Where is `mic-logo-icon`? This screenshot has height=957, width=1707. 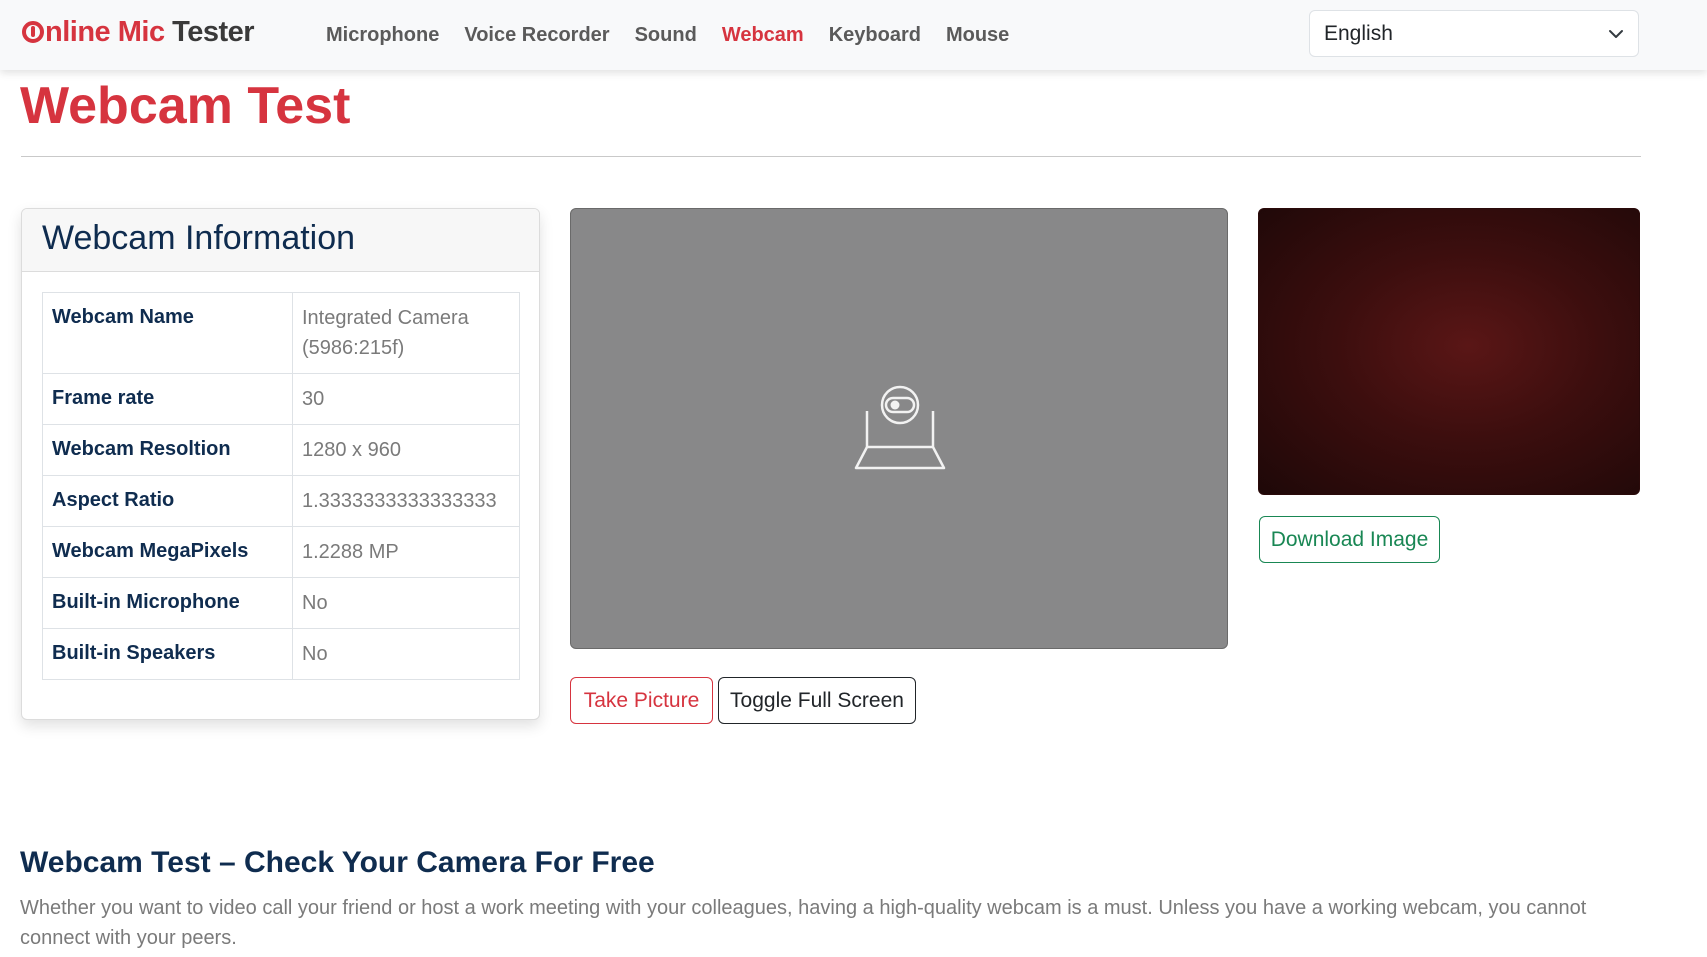 mic-logo-icon is located at coordinates (33, 32).